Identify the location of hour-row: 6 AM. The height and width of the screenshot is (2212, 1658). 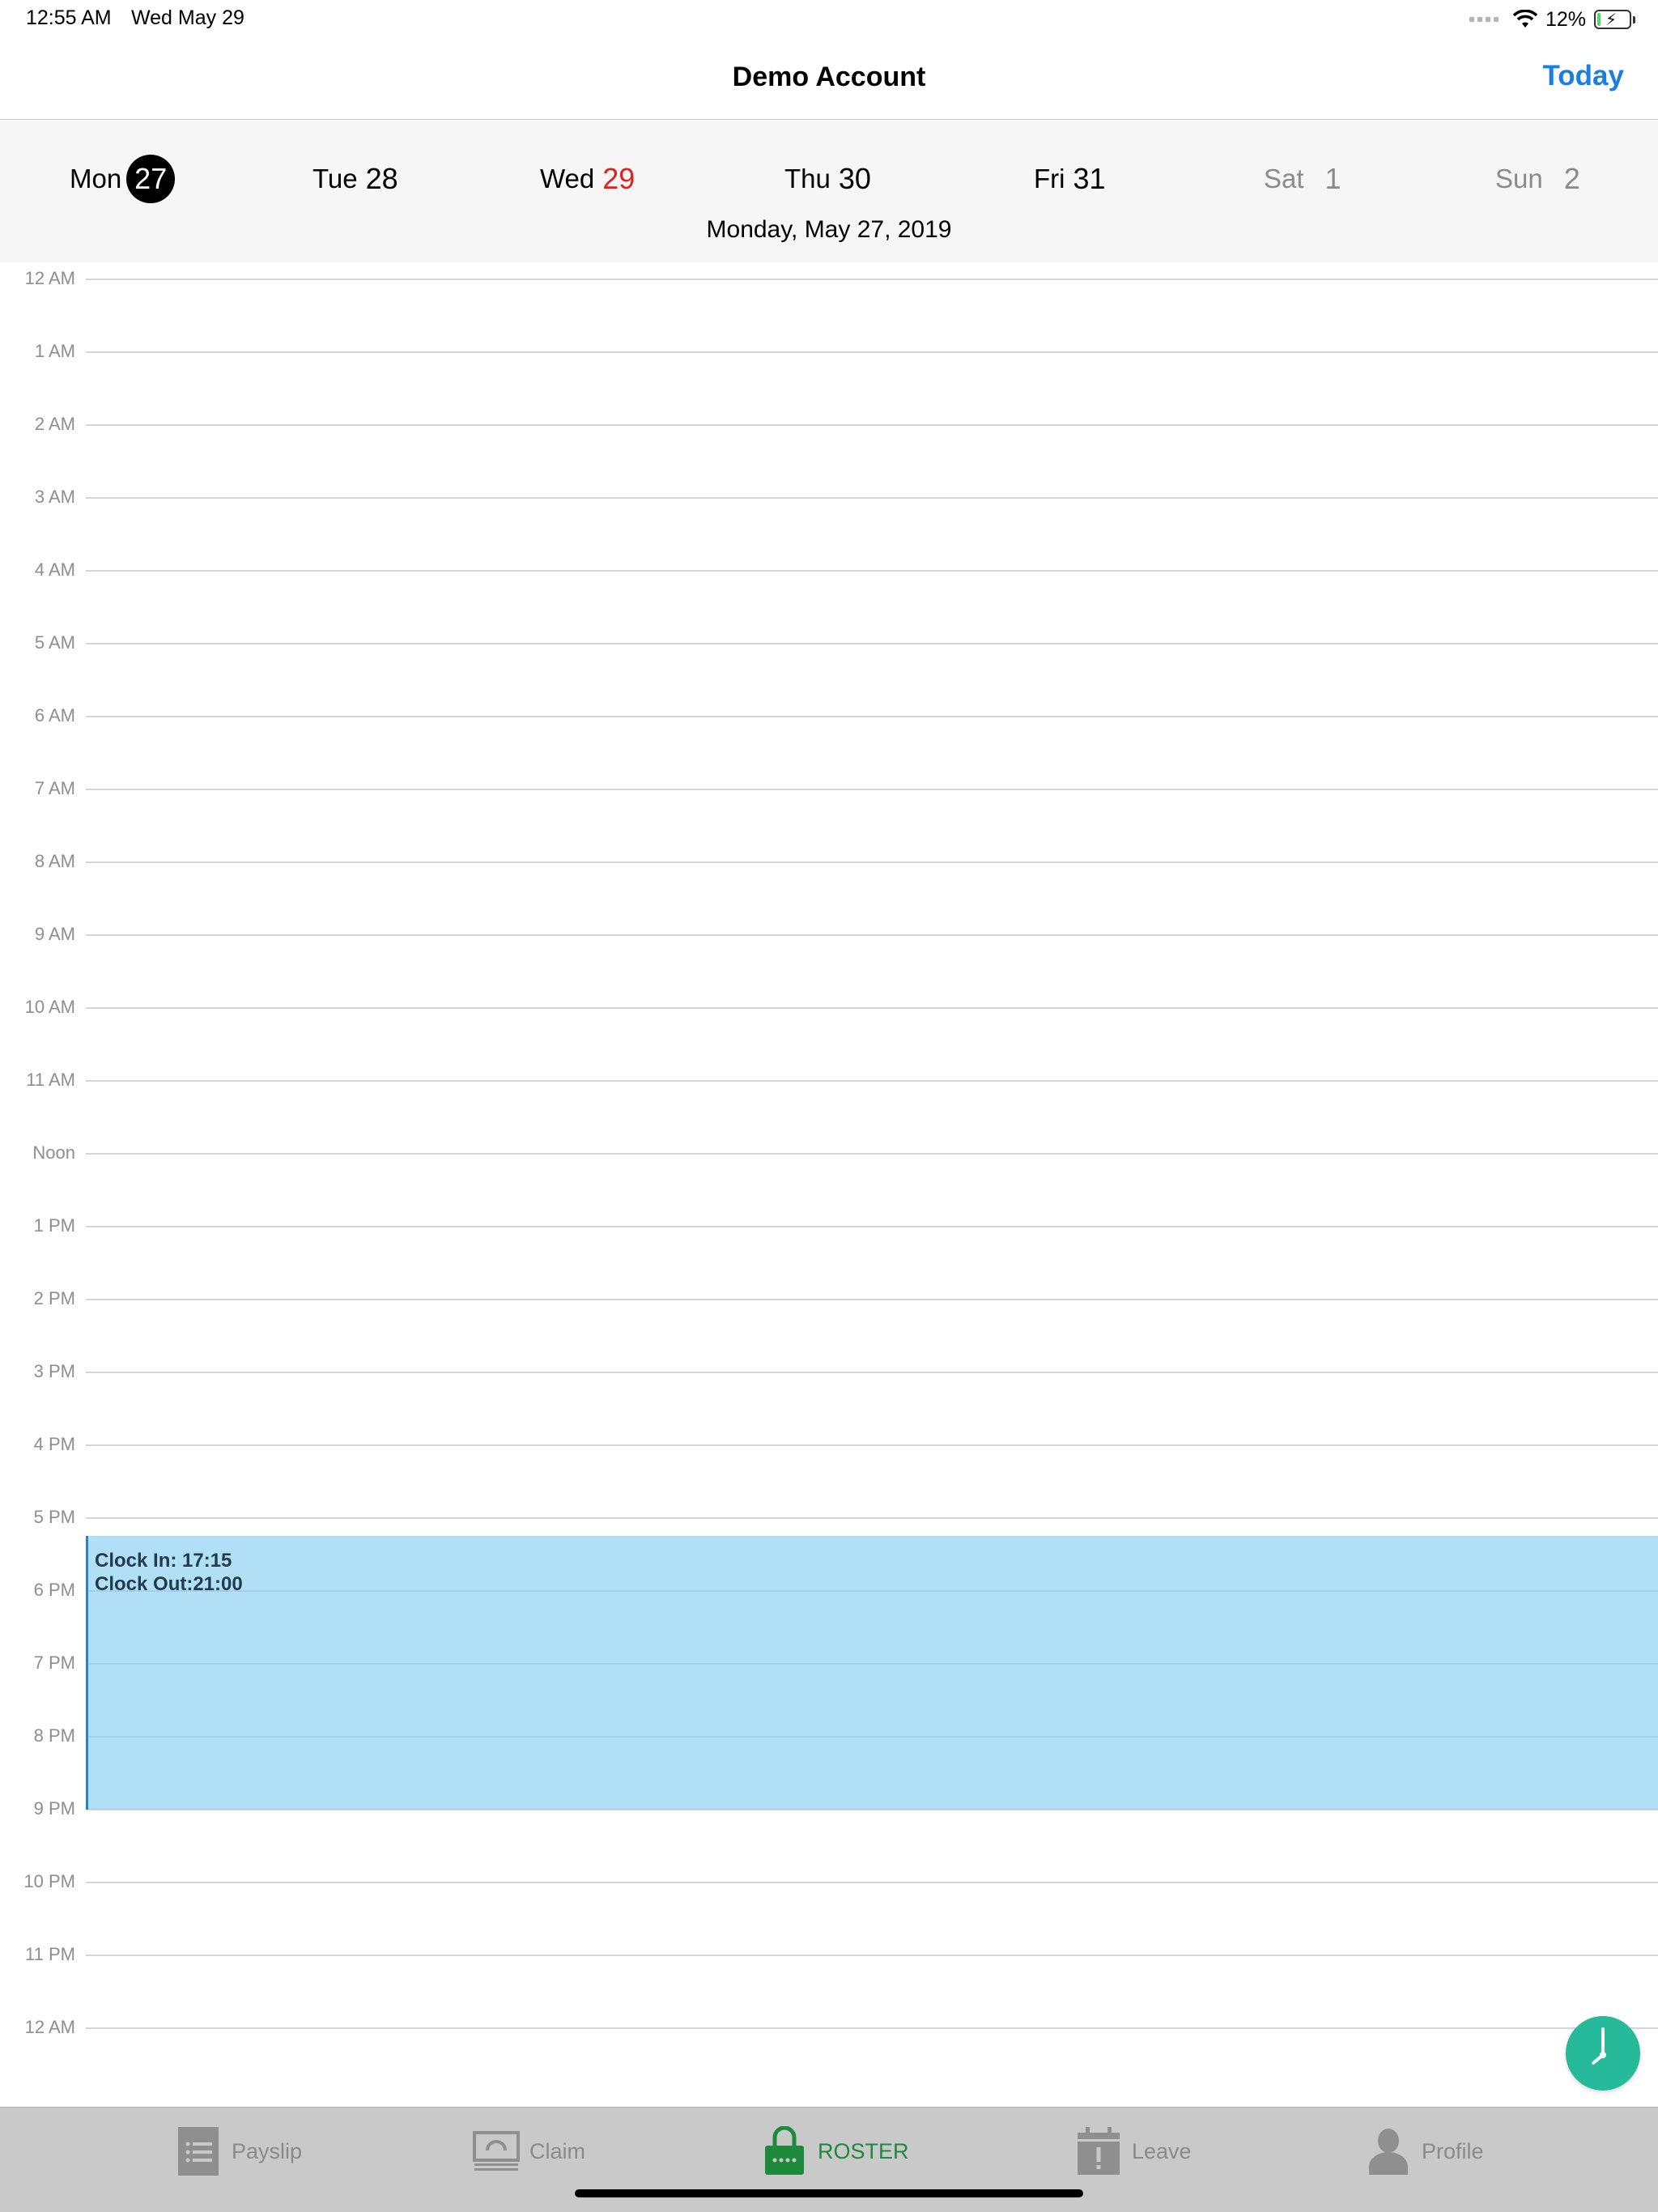
(829, 715).